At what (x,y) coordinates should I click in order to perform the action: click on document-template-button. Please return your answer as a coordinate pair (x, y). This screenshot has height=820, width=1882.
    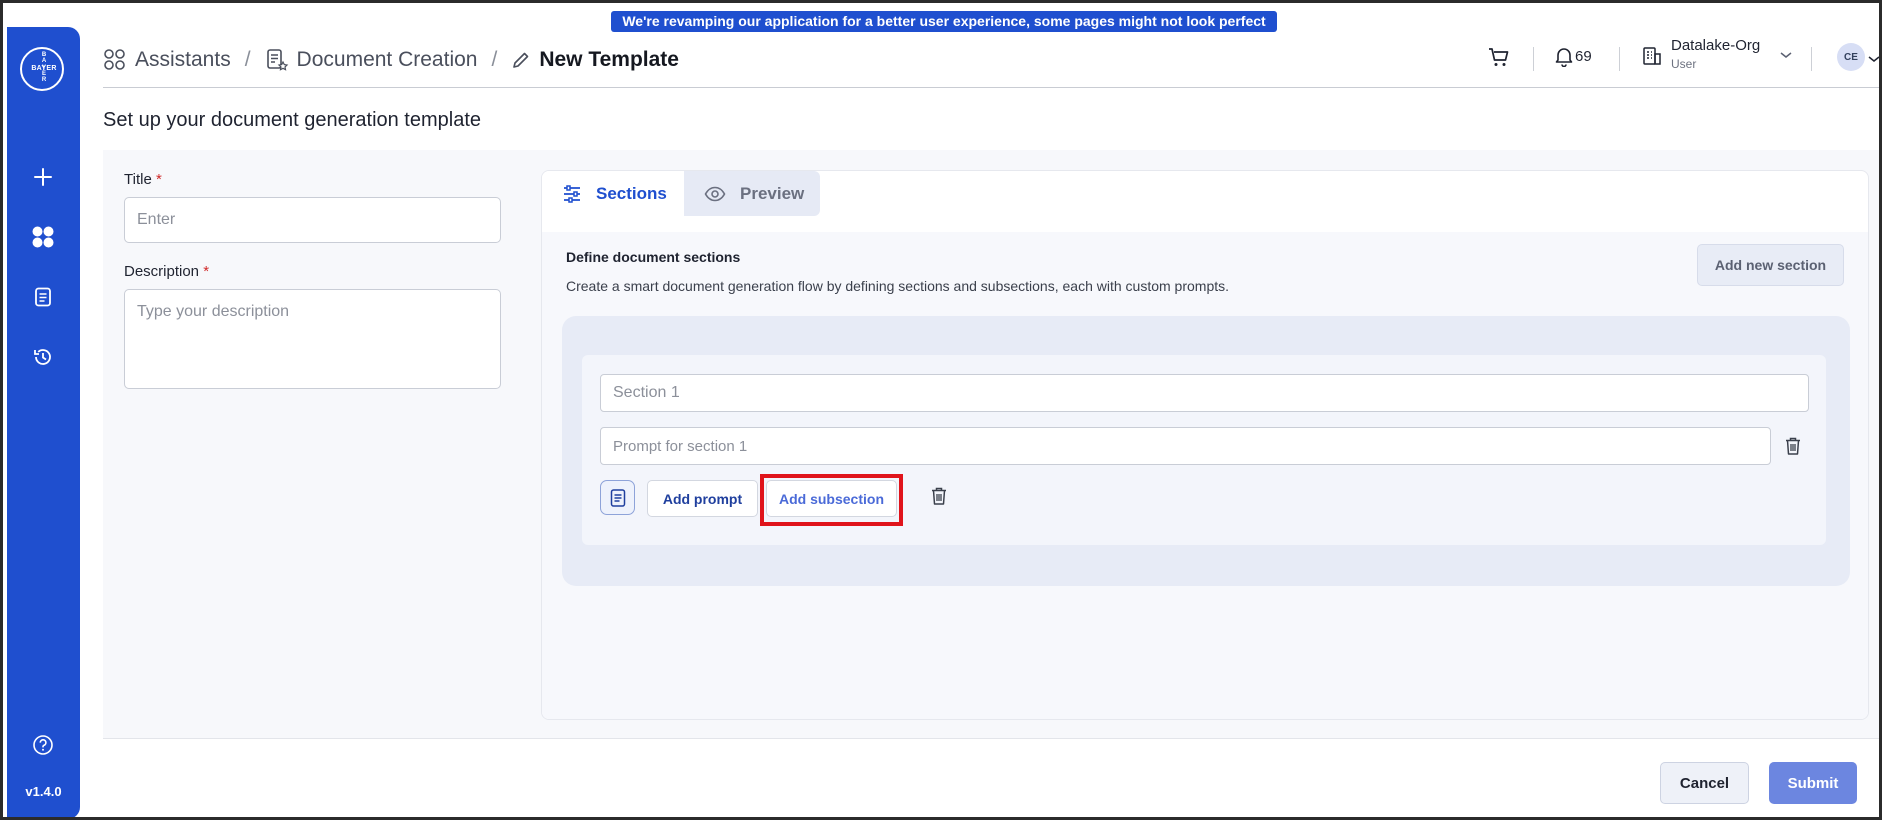
    Looking at the image, I should click on (617, 497).